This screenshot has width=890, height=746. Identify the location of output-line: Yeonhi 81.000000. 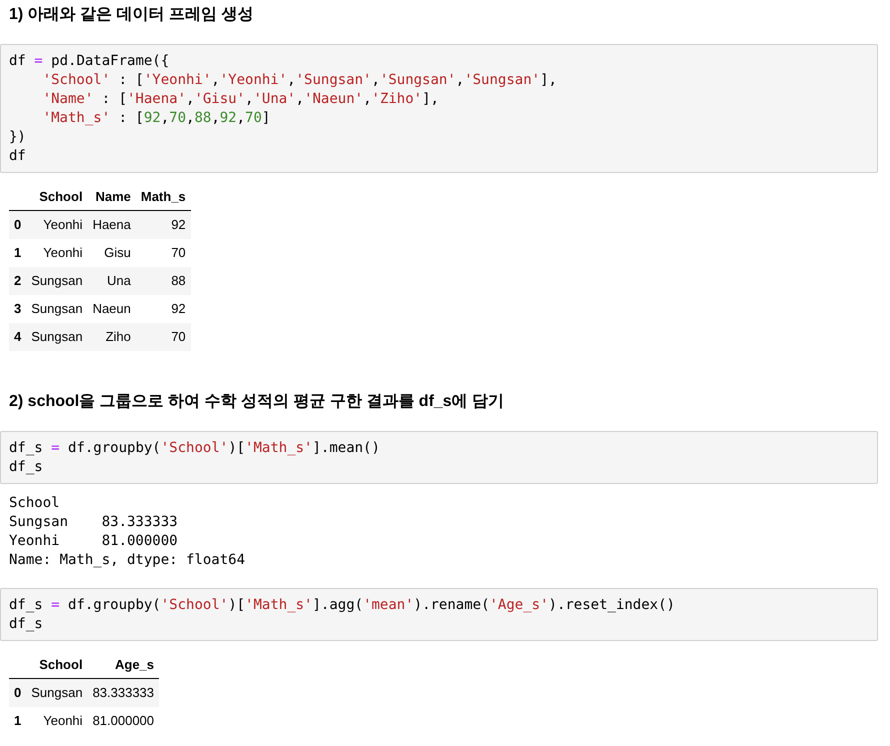
(93, 541).